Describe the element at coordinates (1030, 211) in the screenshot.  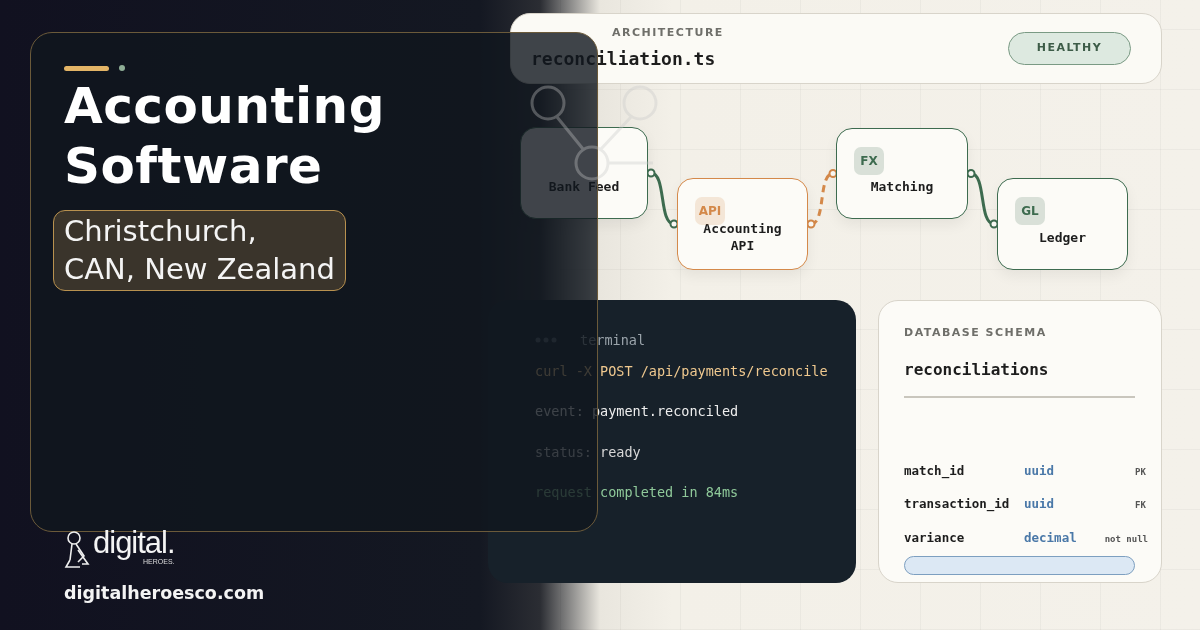
I see `node-tag: GL` at that location.